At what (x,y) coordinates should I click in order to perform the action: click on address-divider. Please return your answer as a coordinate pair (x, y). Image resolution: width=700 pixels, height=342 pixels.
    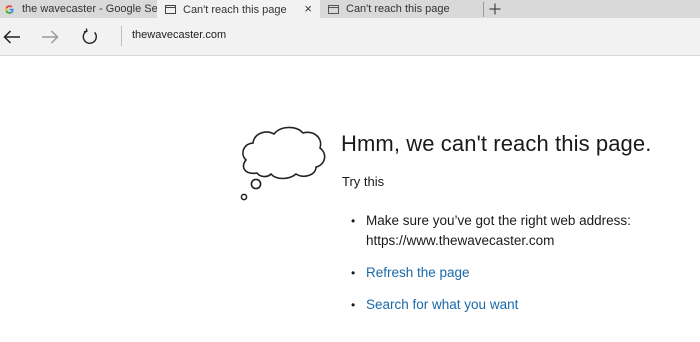
    Looking at the image, I should click on (121, 36).